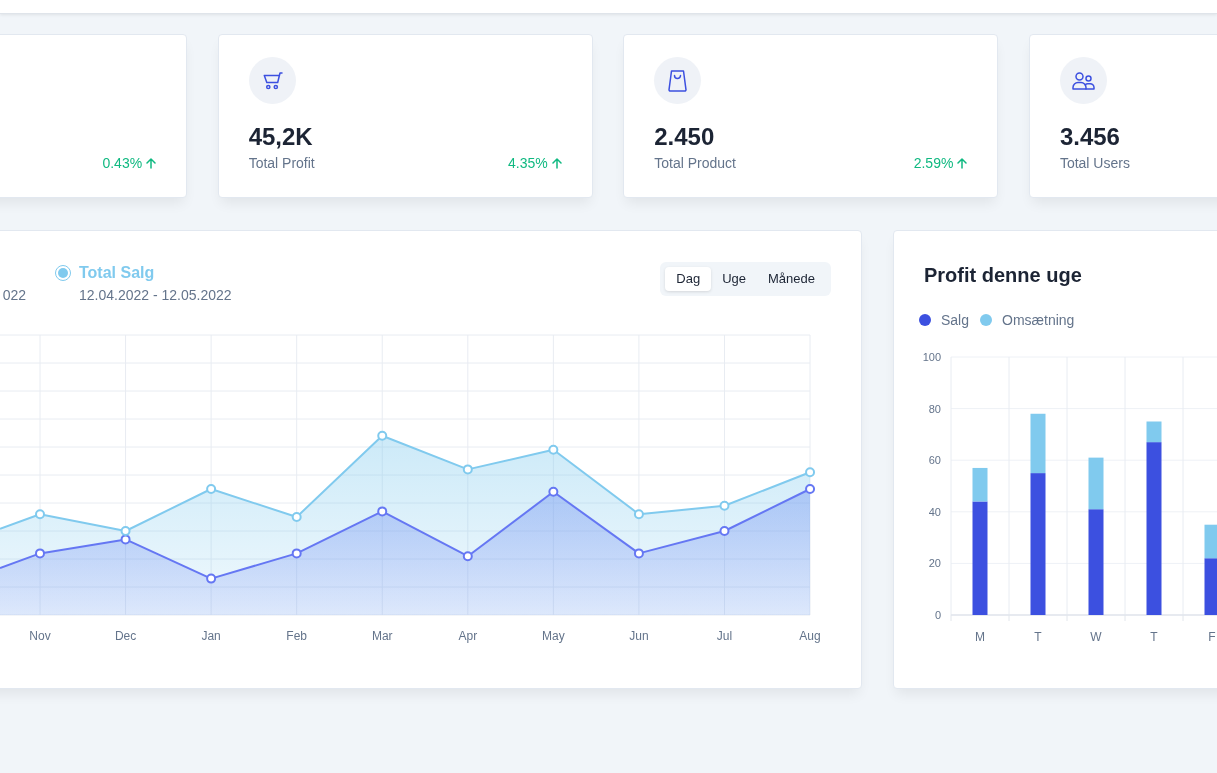  What do you see at coordinates (678, 80) in the screenshot?
I see `shopping-bag-icon` at bounding box center [678, 80].